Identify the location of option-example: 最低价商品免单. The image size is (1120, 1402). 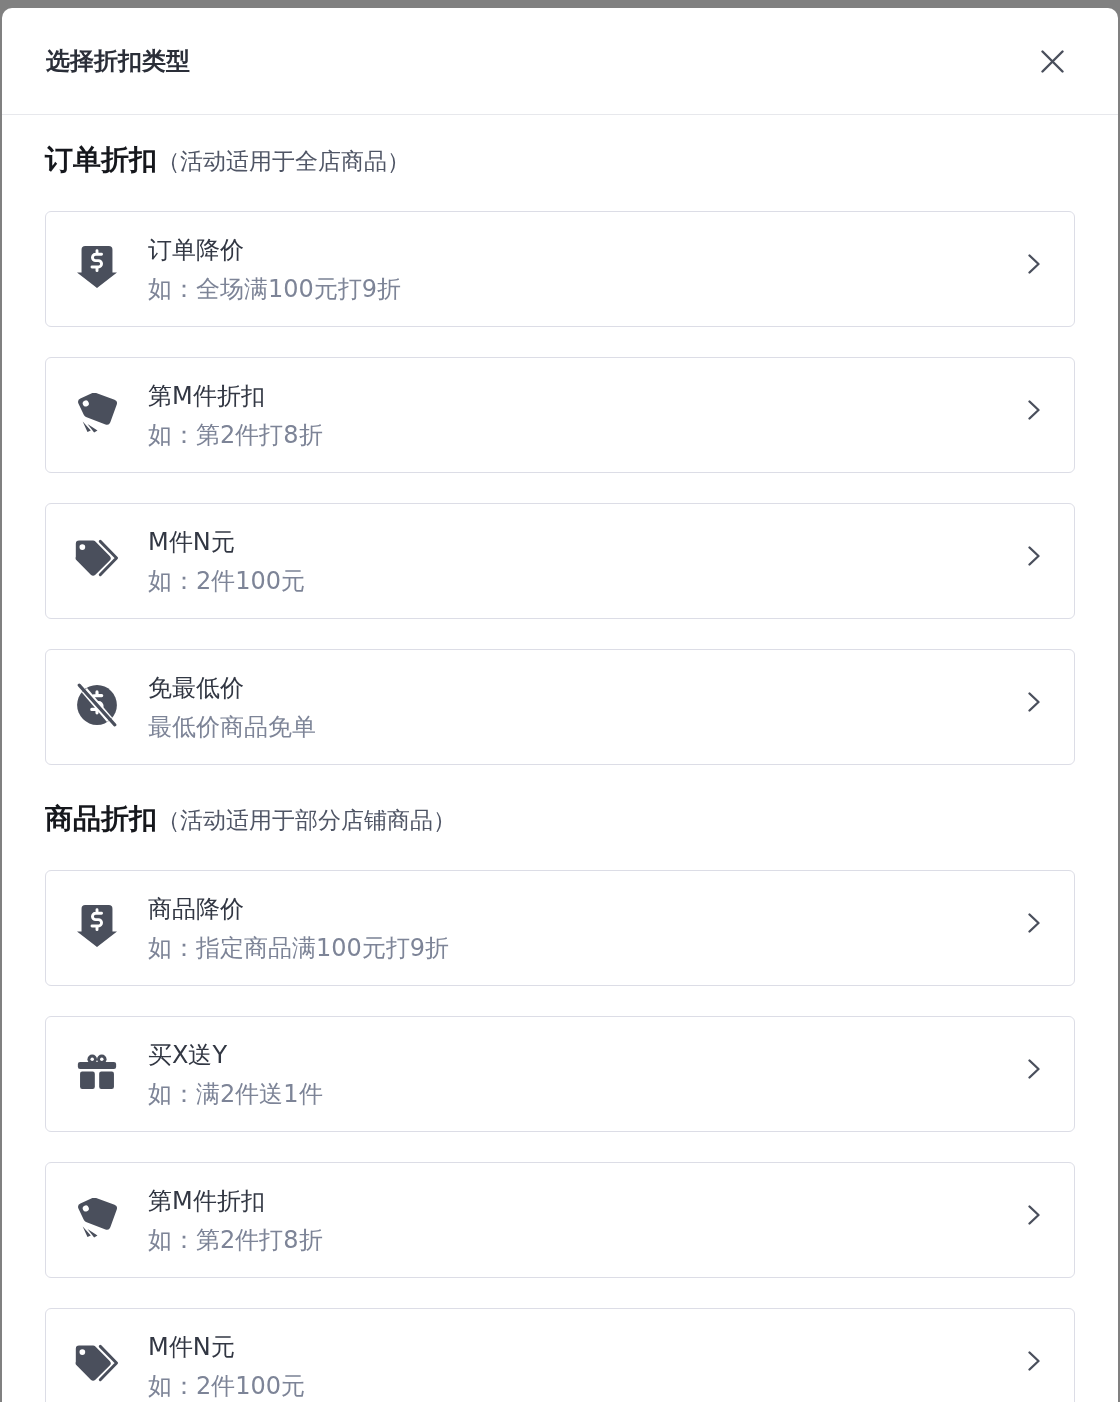
(232, 727).